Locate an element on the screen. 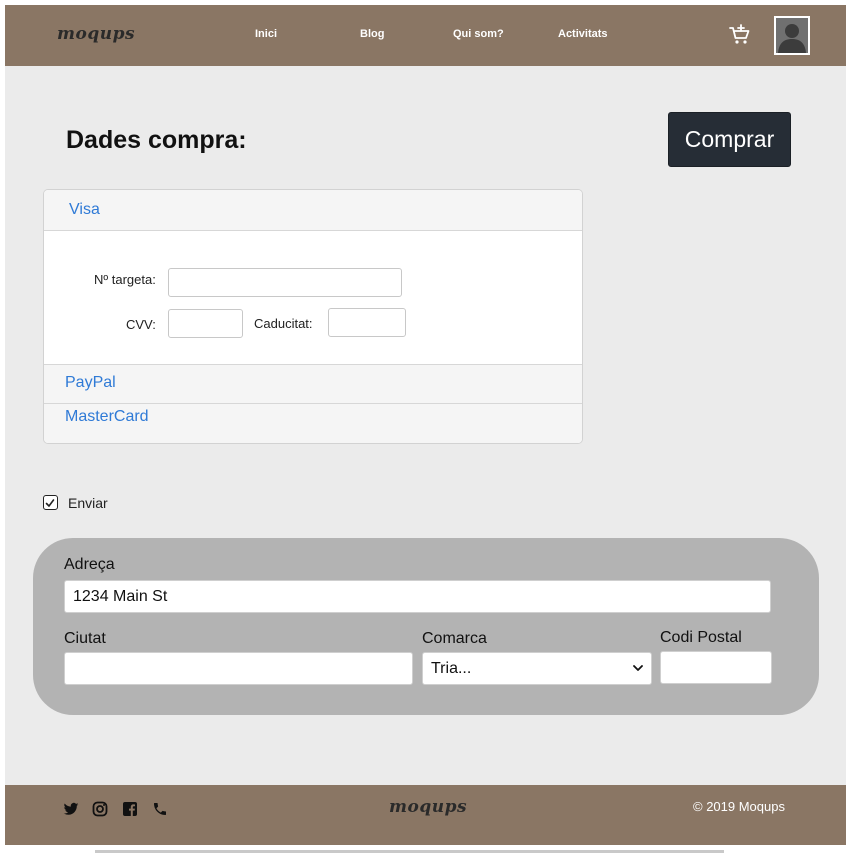 This screenshot has height=853, width=863. facebook-icon is located at coordinates (130, 809).